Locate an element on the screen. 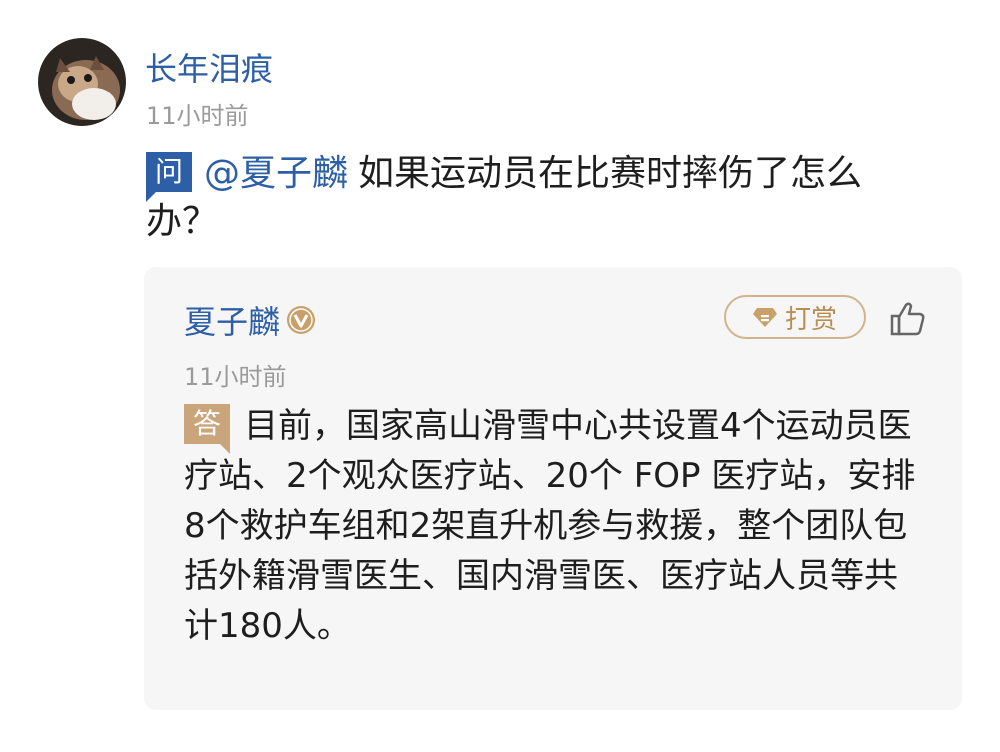 This screenshot has height=752, width=1000. reward-button: 打赏 is located at coordinates (795, 317).